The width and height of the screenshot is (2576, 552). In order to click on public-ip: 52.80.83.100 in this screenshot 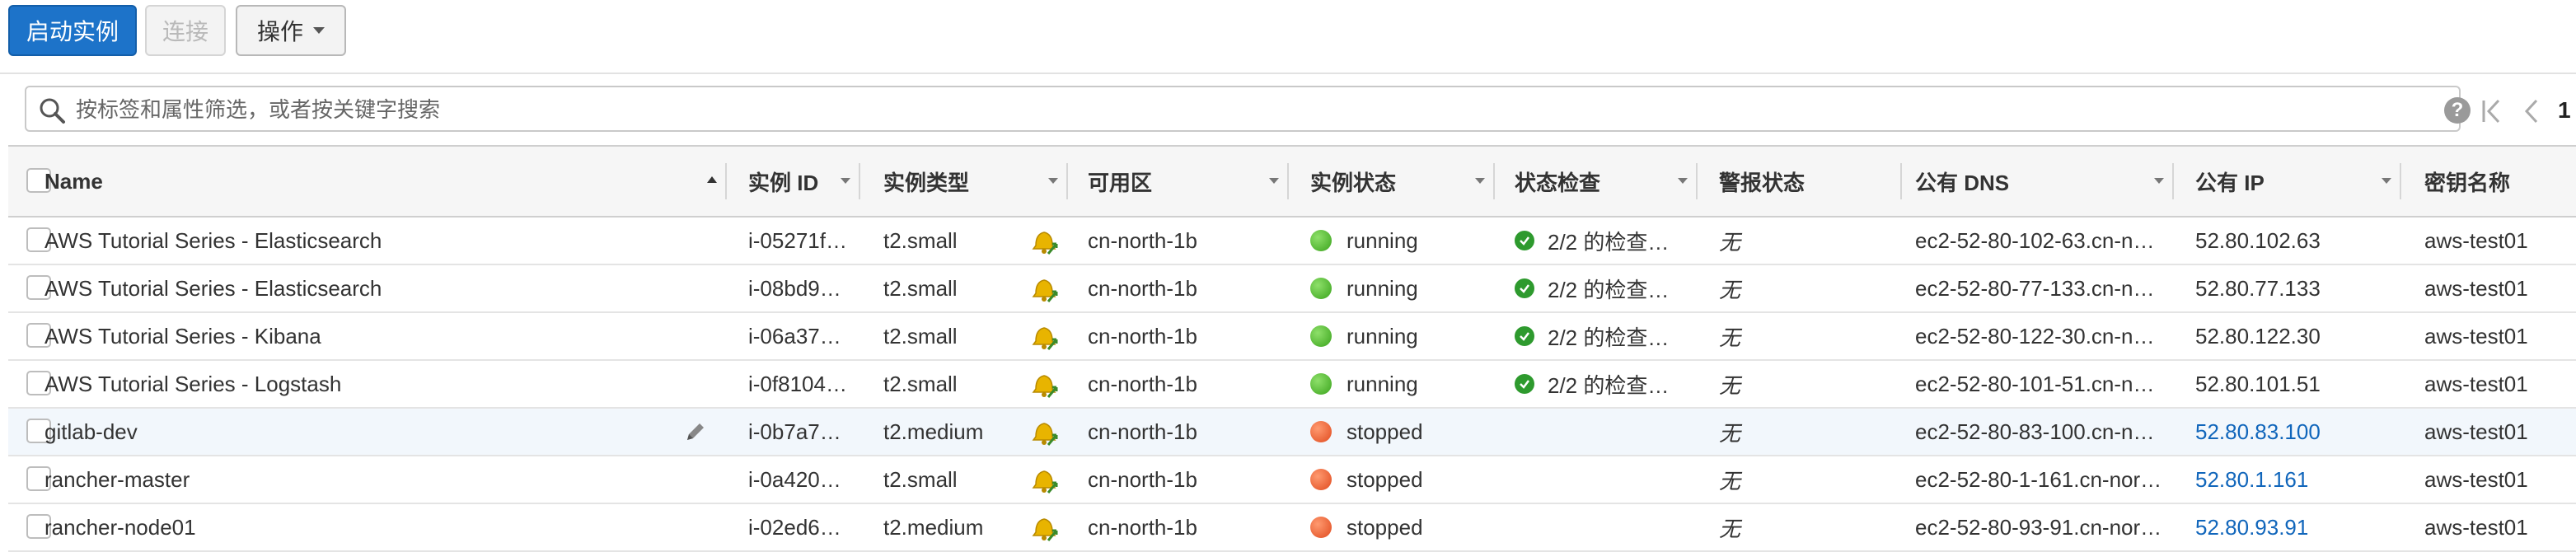, I will do `click(2294, 432)`.